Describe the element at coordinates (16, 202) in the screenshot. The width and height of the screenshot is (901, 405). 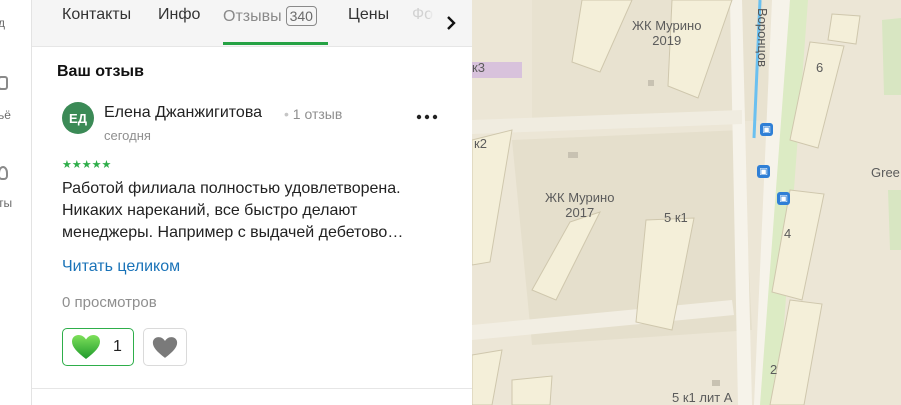
I see `left-rail: д ьё ты` at that location.